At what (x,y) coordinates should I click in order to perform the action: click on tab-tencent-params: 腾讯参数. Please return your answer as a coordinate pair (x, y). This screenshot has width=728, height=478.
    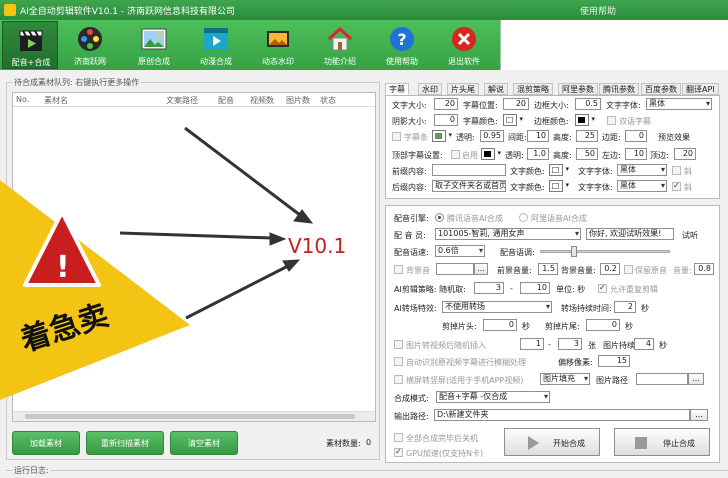
    Looking at the image, I should click on (619, 89).